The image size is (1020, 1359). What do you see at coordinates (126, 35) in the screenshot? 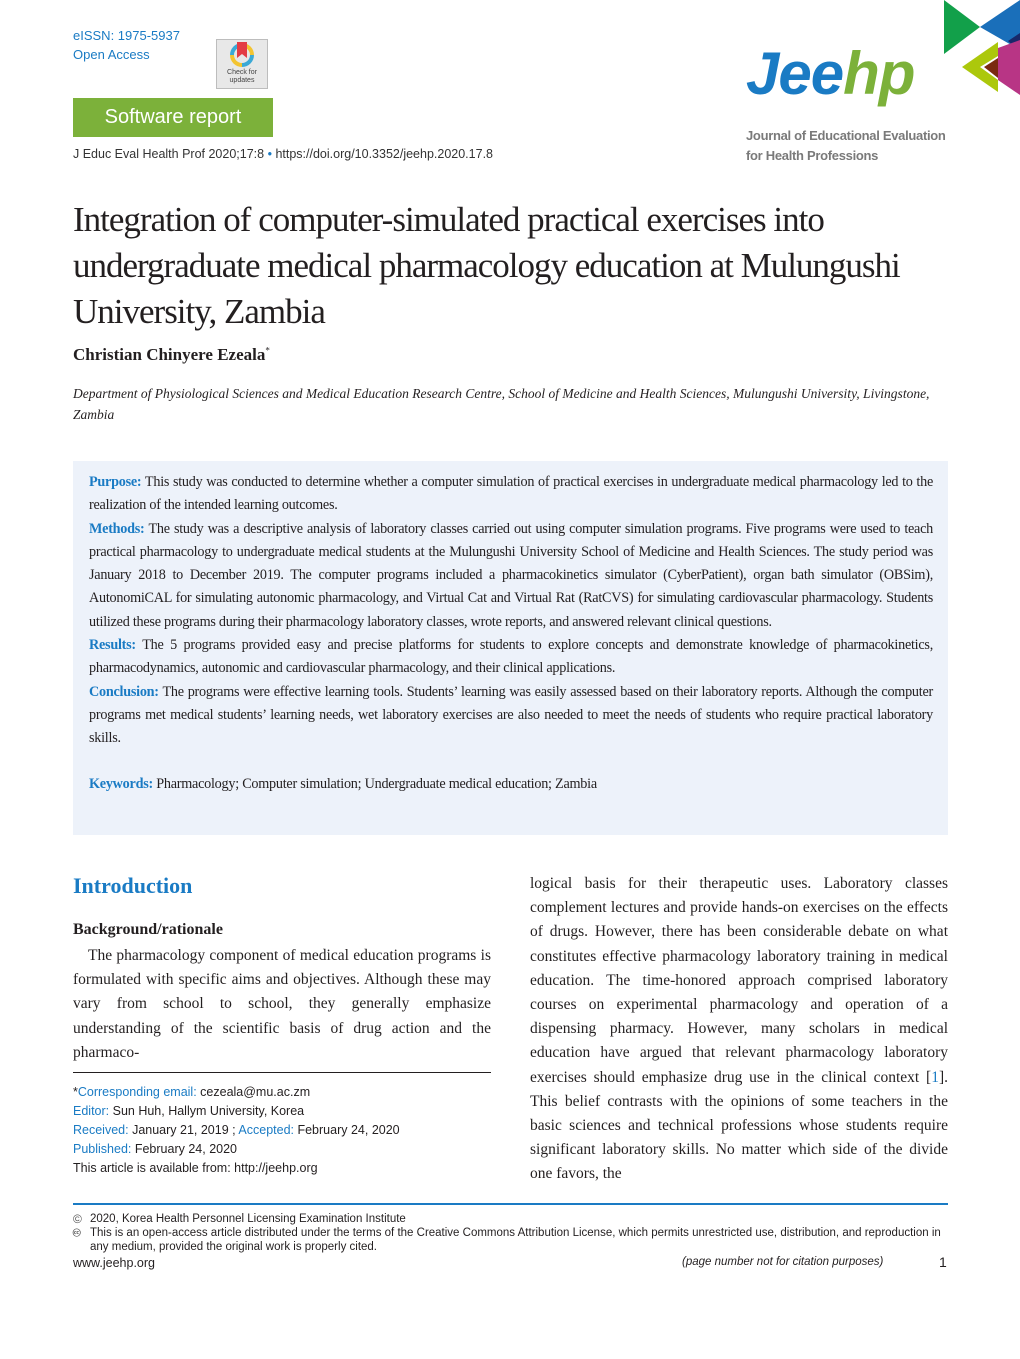
I see `eissn: eISSN: 1975-5937` at bounding box center [126, 35].